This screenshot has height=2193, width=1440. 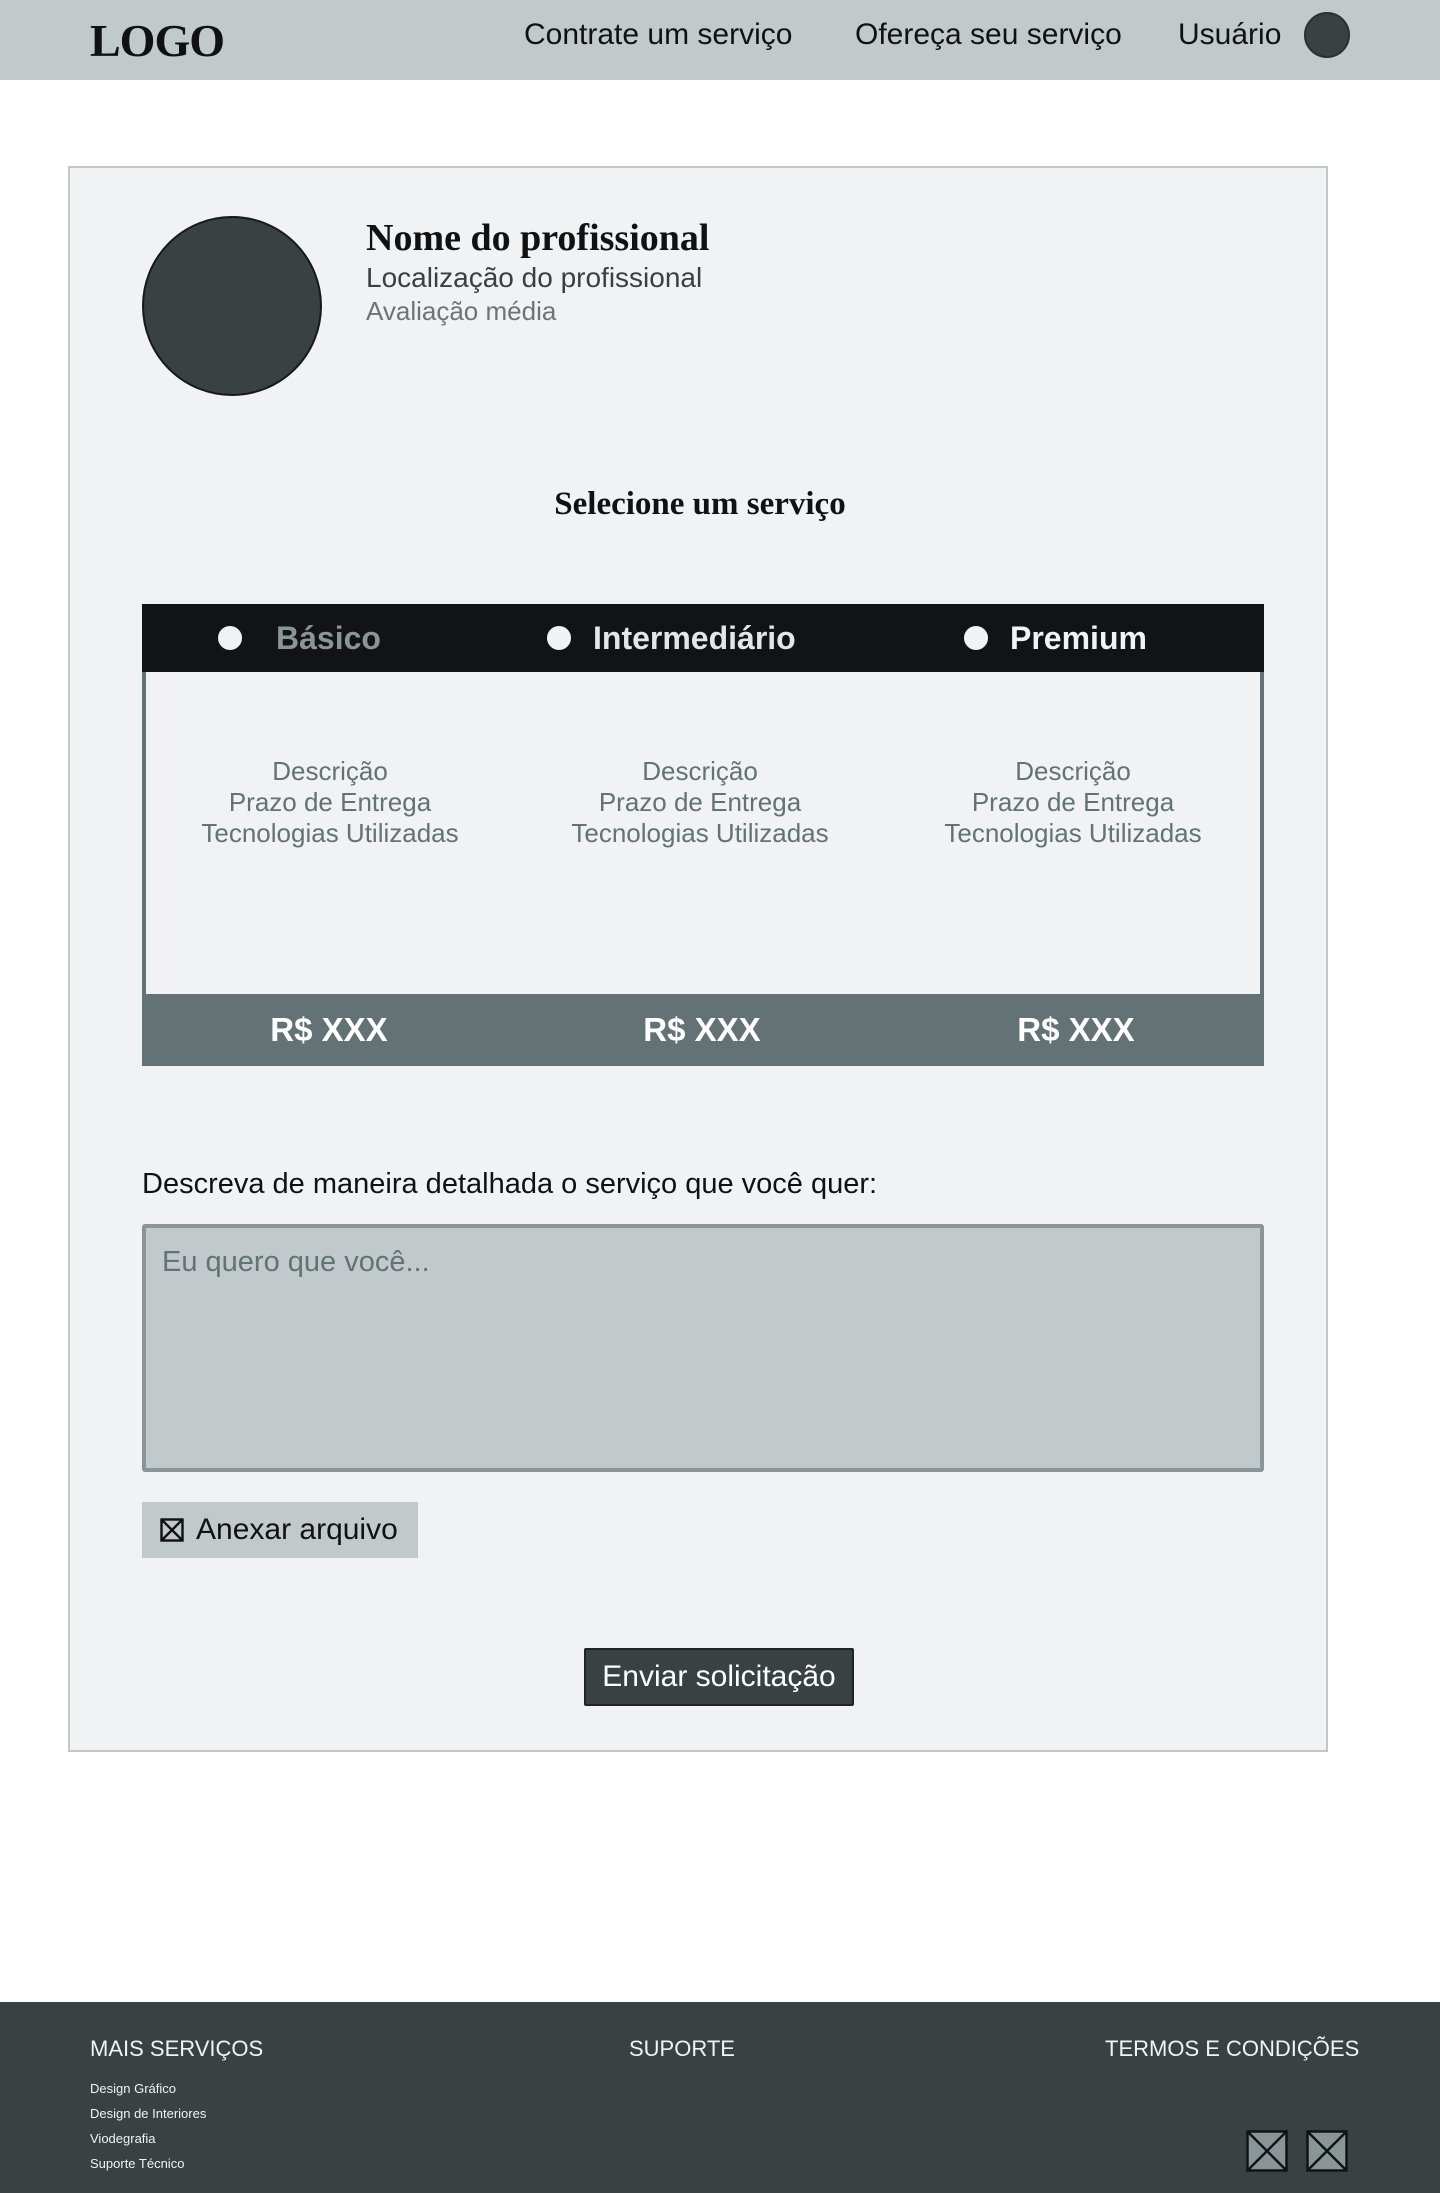 I want to click on nav-link-hire-service: Contrate um serviço, so click(x=658, y=35).